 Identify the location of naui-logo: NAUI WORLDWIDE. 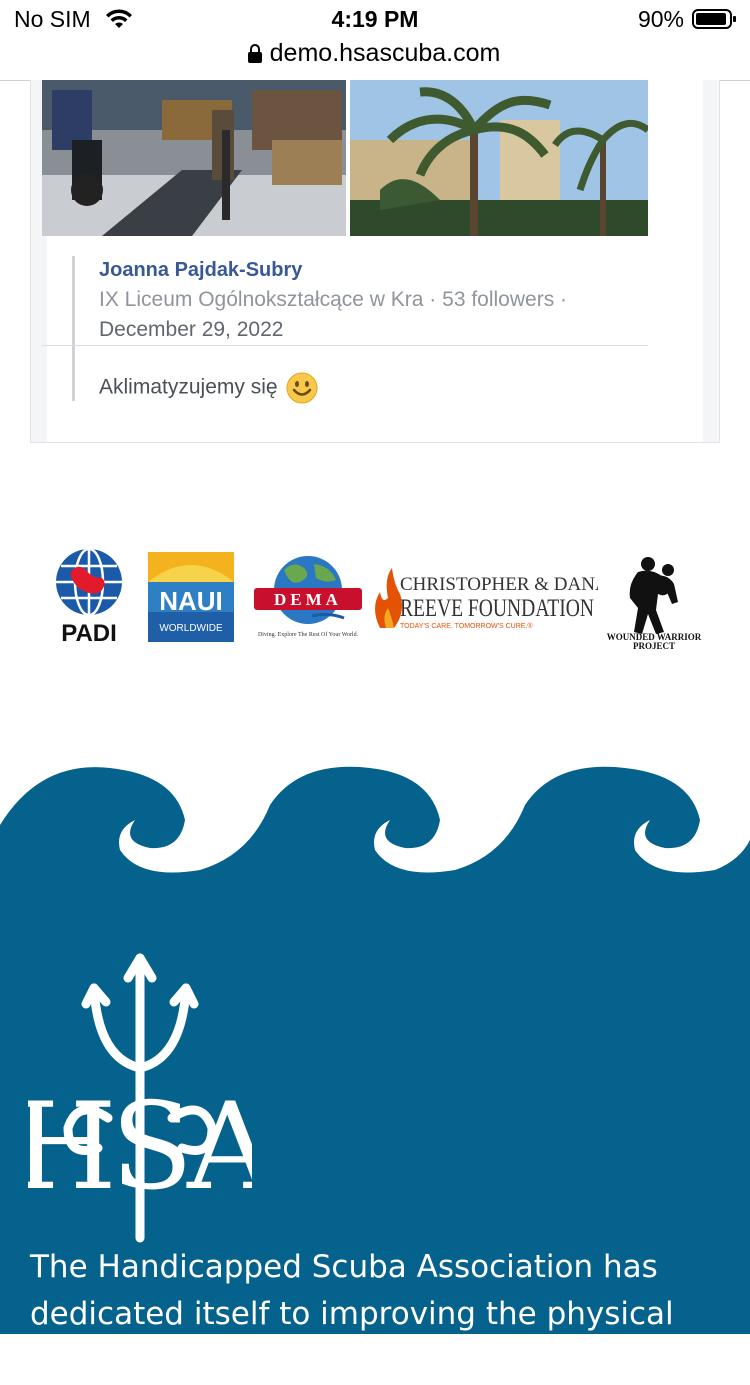
(191, 597).